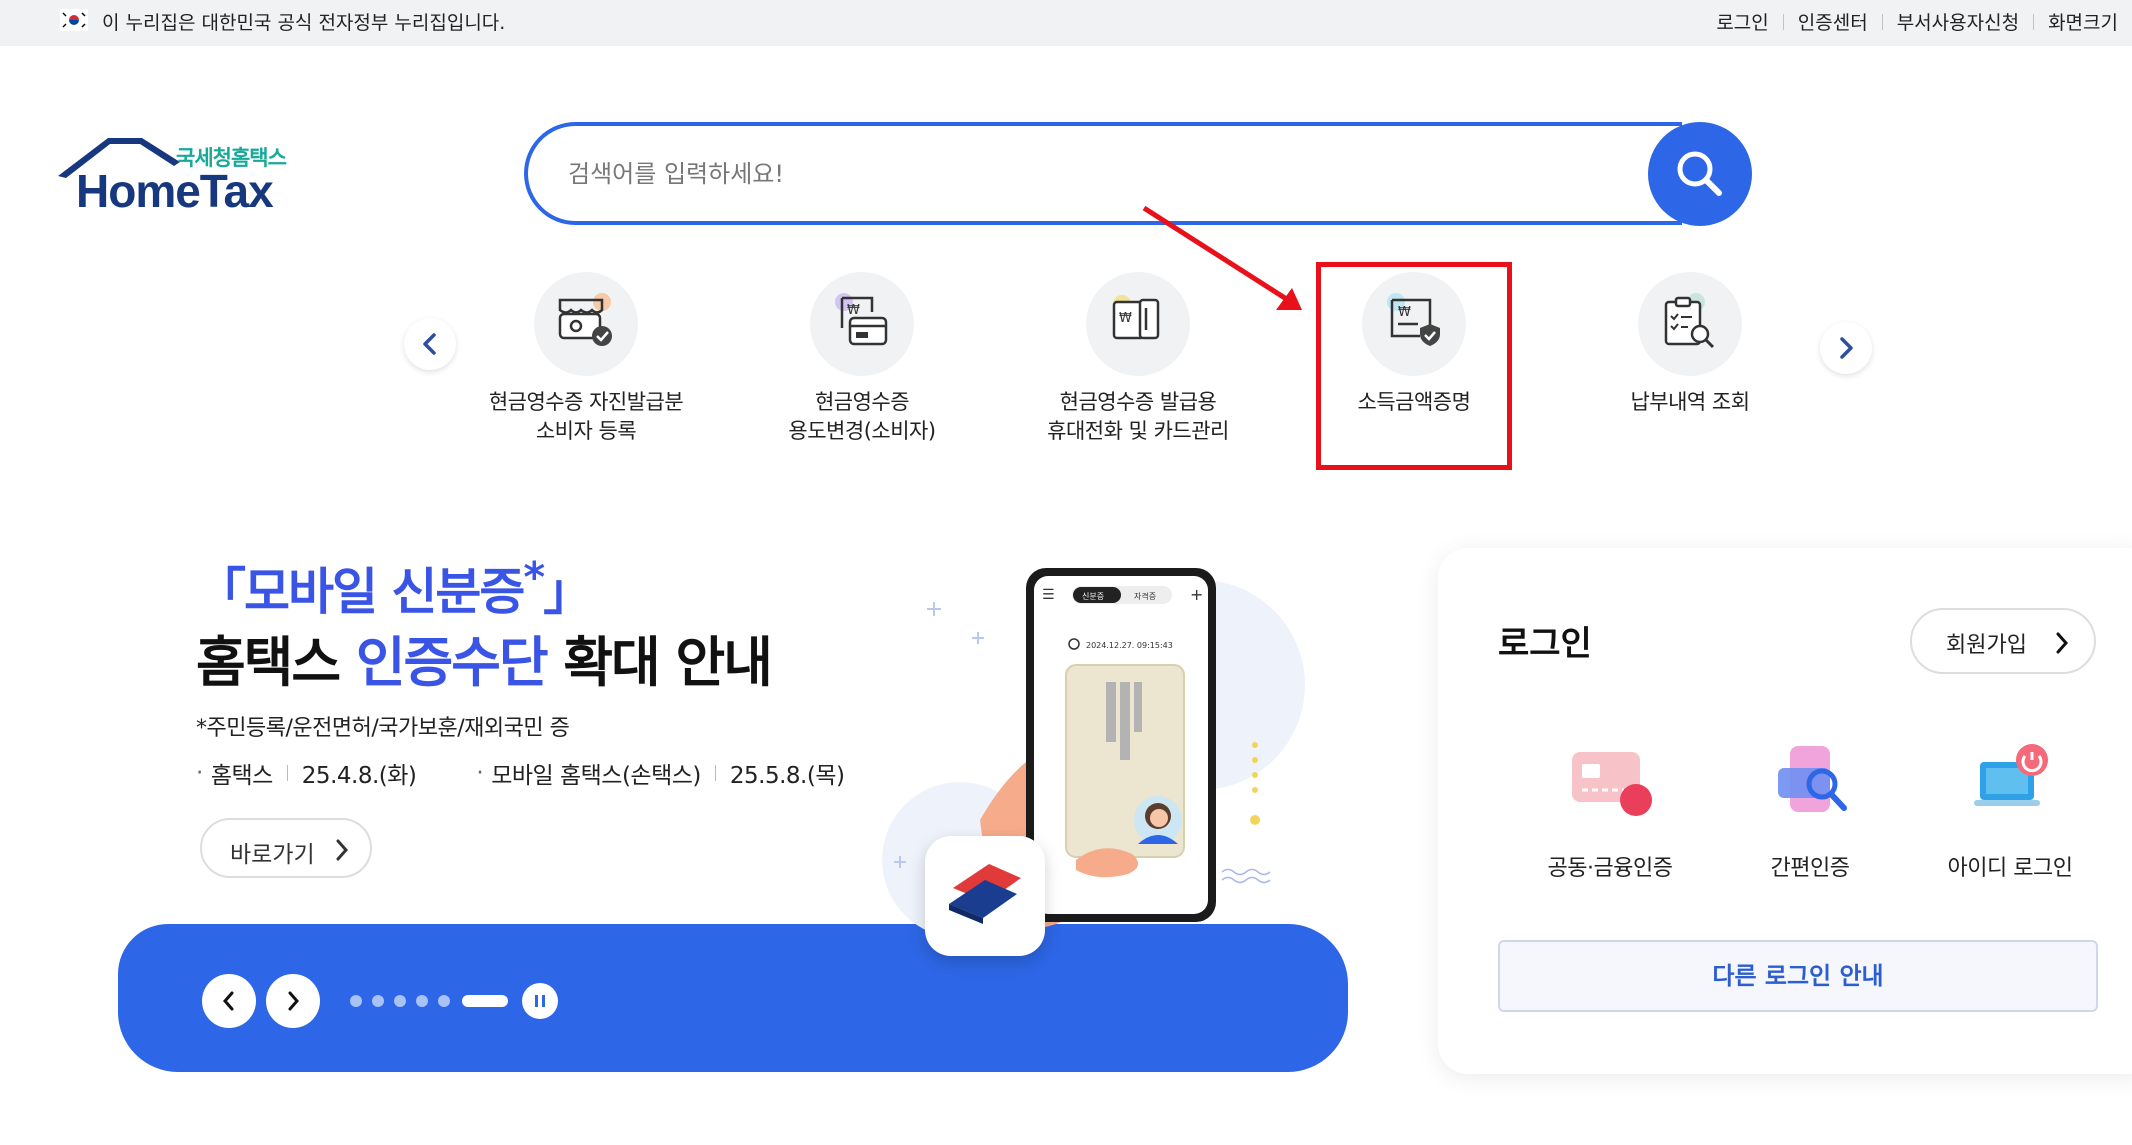 The height and width of the screenshot is (1145, 2132). I want to click on hometax-app-icon, so click(985, 896).